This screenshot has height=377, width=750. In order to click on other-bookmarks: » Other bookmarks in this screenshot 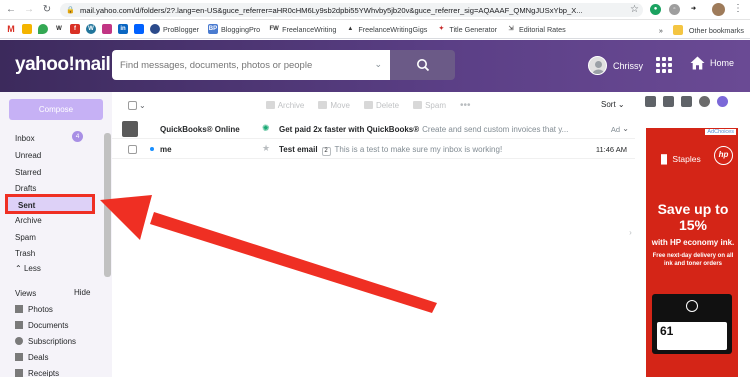, I will do `click(701, 30)`.